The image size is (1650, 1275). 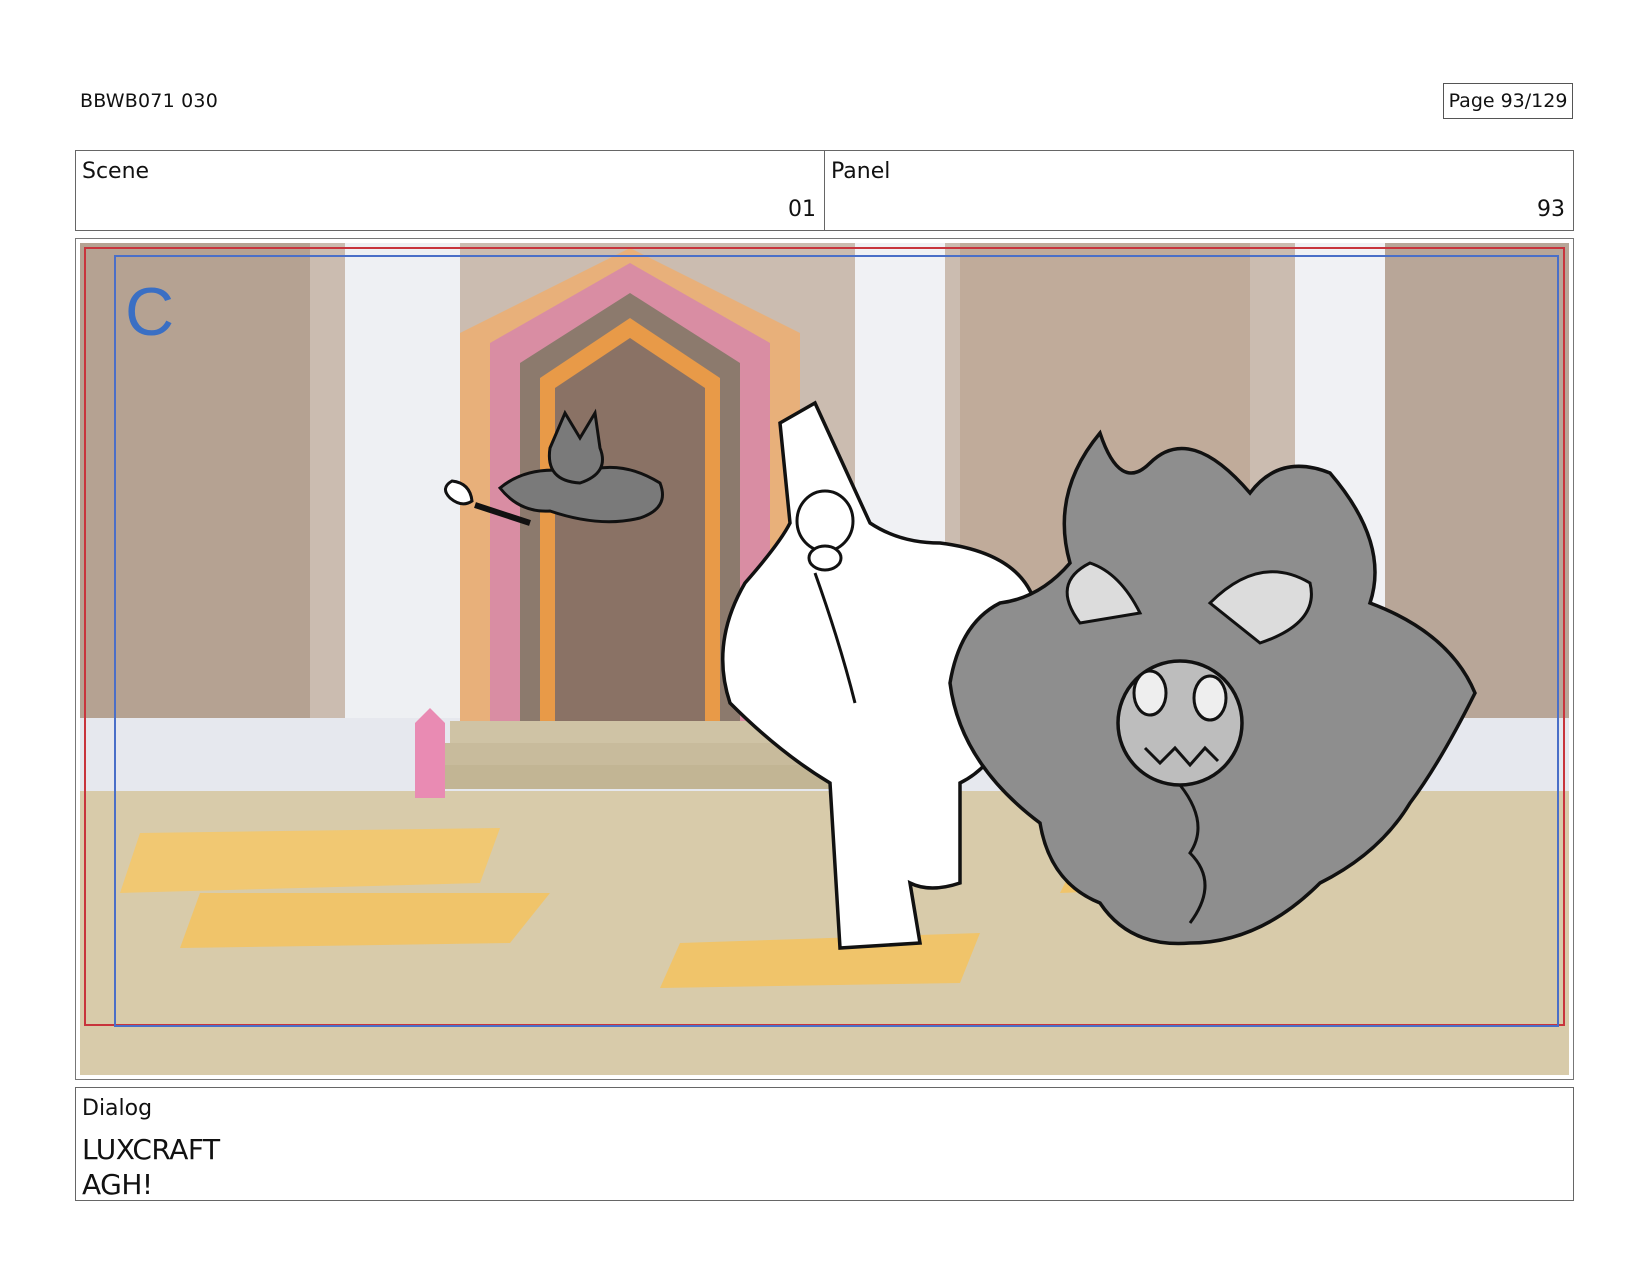 I want to click on pink-crystal, so click(x=430, y=753).